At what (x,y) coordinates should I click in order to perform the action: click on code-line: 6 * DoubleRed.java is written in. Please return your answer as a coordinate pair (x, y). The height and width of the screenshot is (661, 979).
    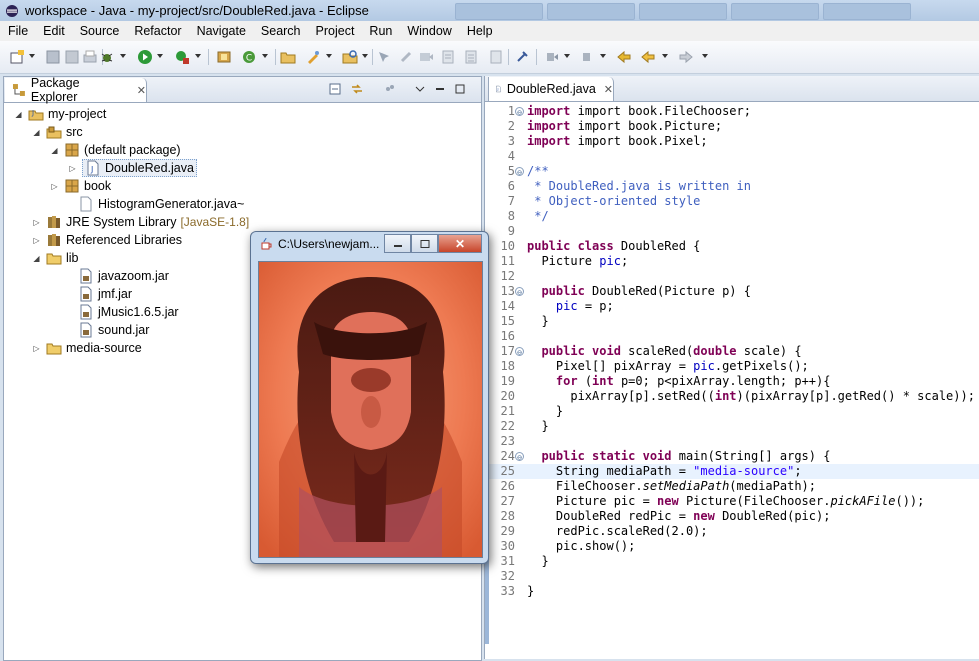
    Looking at the image, I should click on (629, 186).